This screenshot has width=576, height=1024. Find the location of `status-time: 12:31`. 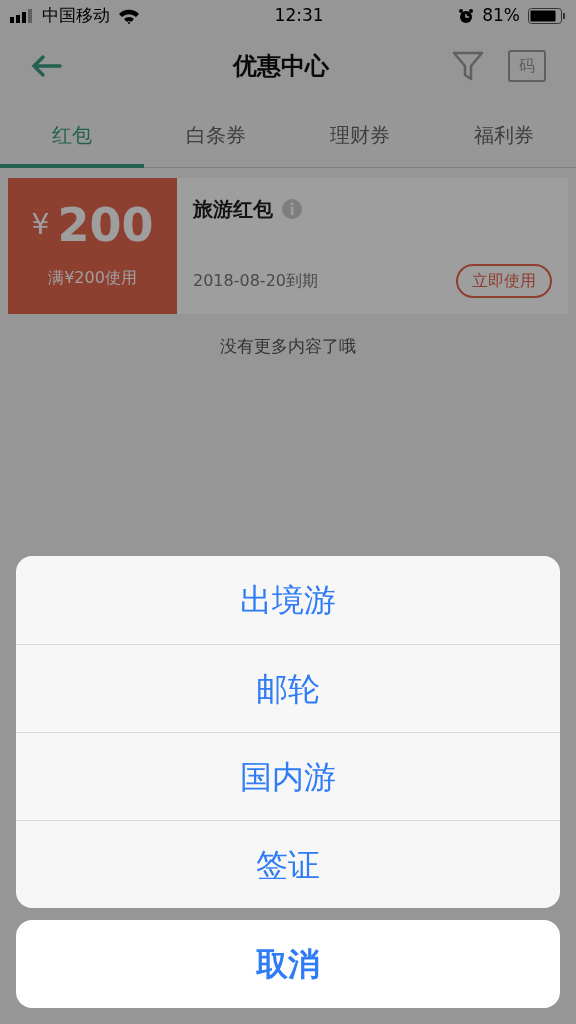

status-time: 12:31 is located at coordinates (299, 16).